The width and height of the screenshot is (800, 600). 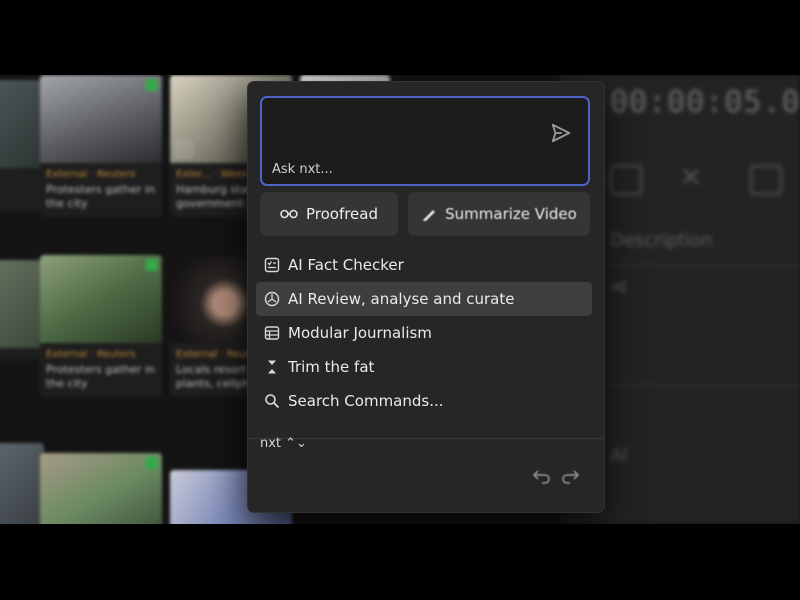 I want to click on glasses-icon, so click(x=289, y=214).